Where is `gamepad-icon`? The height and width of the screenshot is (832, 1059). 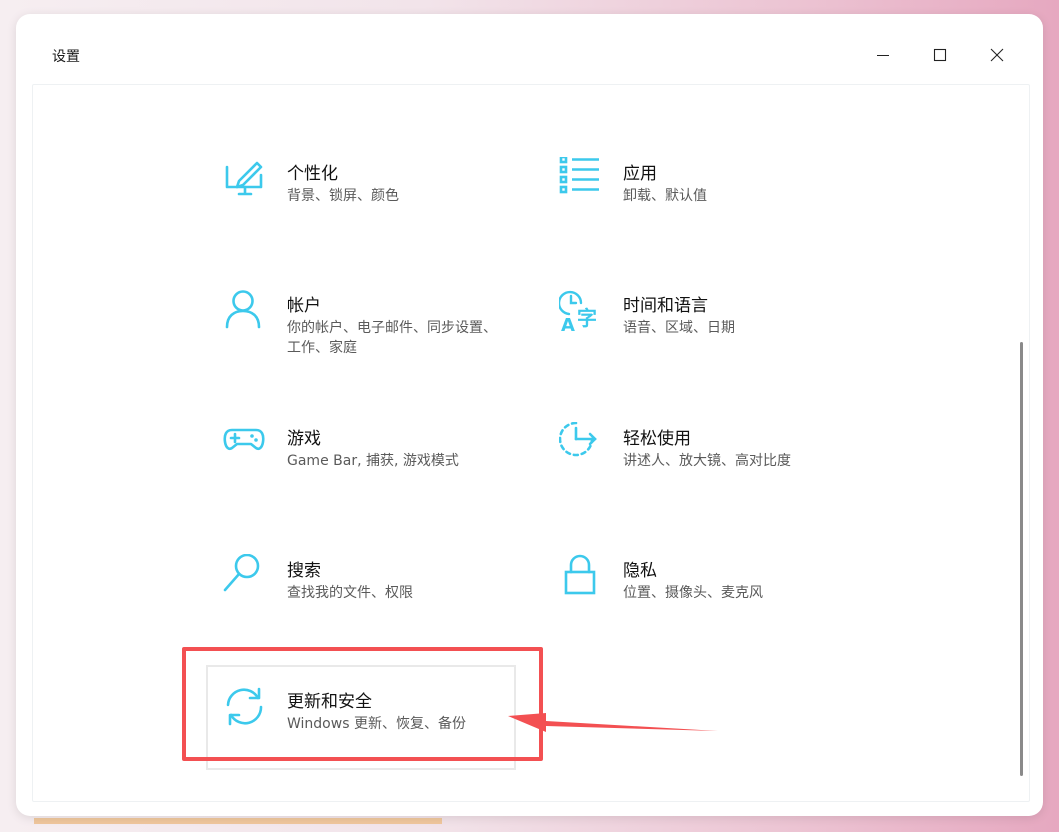 gamepad-icon is located at coordinates (244, 439).